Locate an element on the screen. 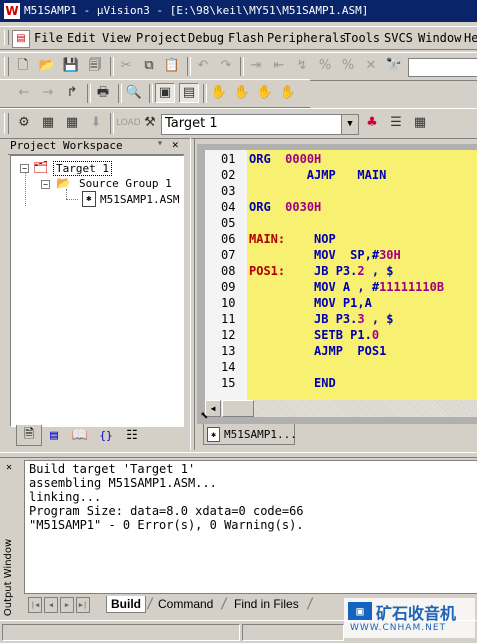 The width and height of the screenshot is (477, 643). line-number: 06 is located at coordinates (228, 239).